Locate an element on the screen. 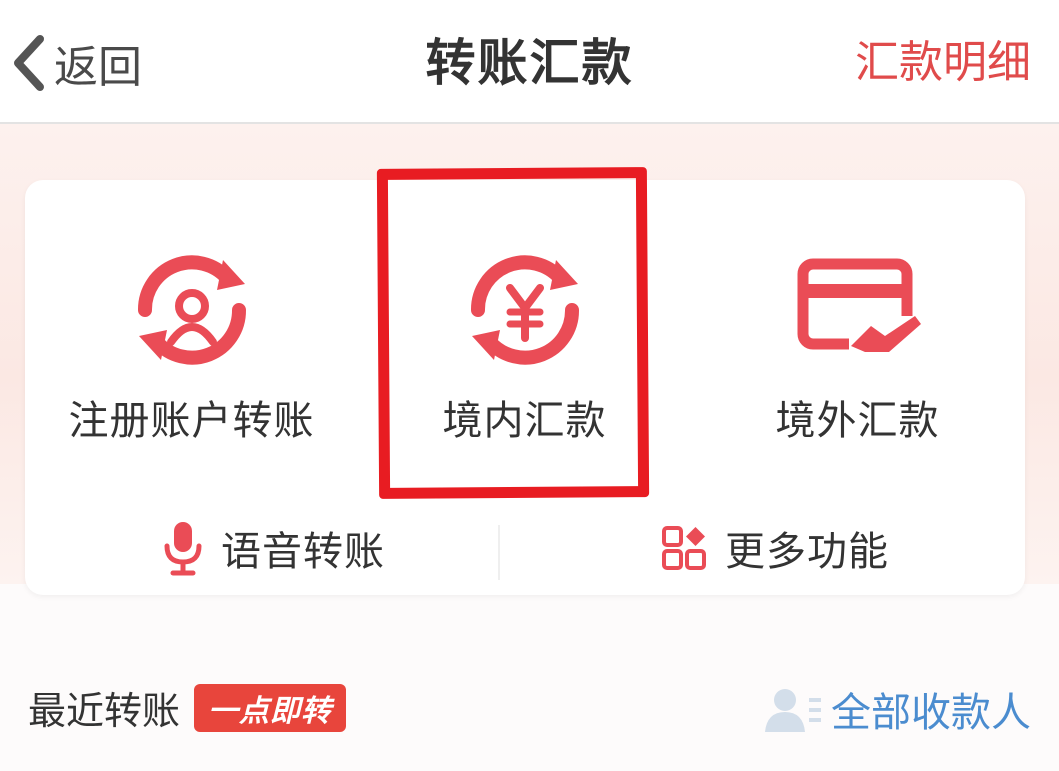 The height and width of the screenshot is (771, 1059). highlight-box is located at coordinates (513, 333).